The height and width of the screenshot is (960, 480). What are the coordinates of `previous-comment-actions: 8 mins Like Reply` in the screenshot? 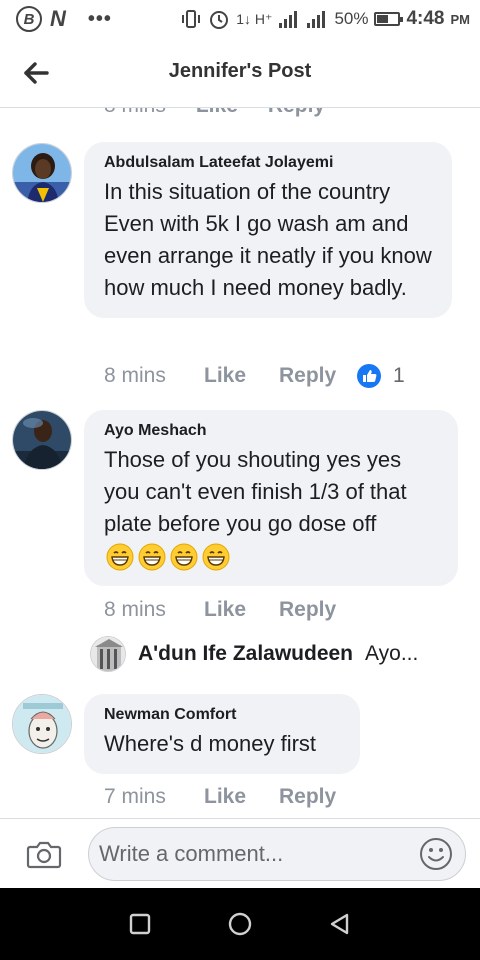 It's located at (214, 113).